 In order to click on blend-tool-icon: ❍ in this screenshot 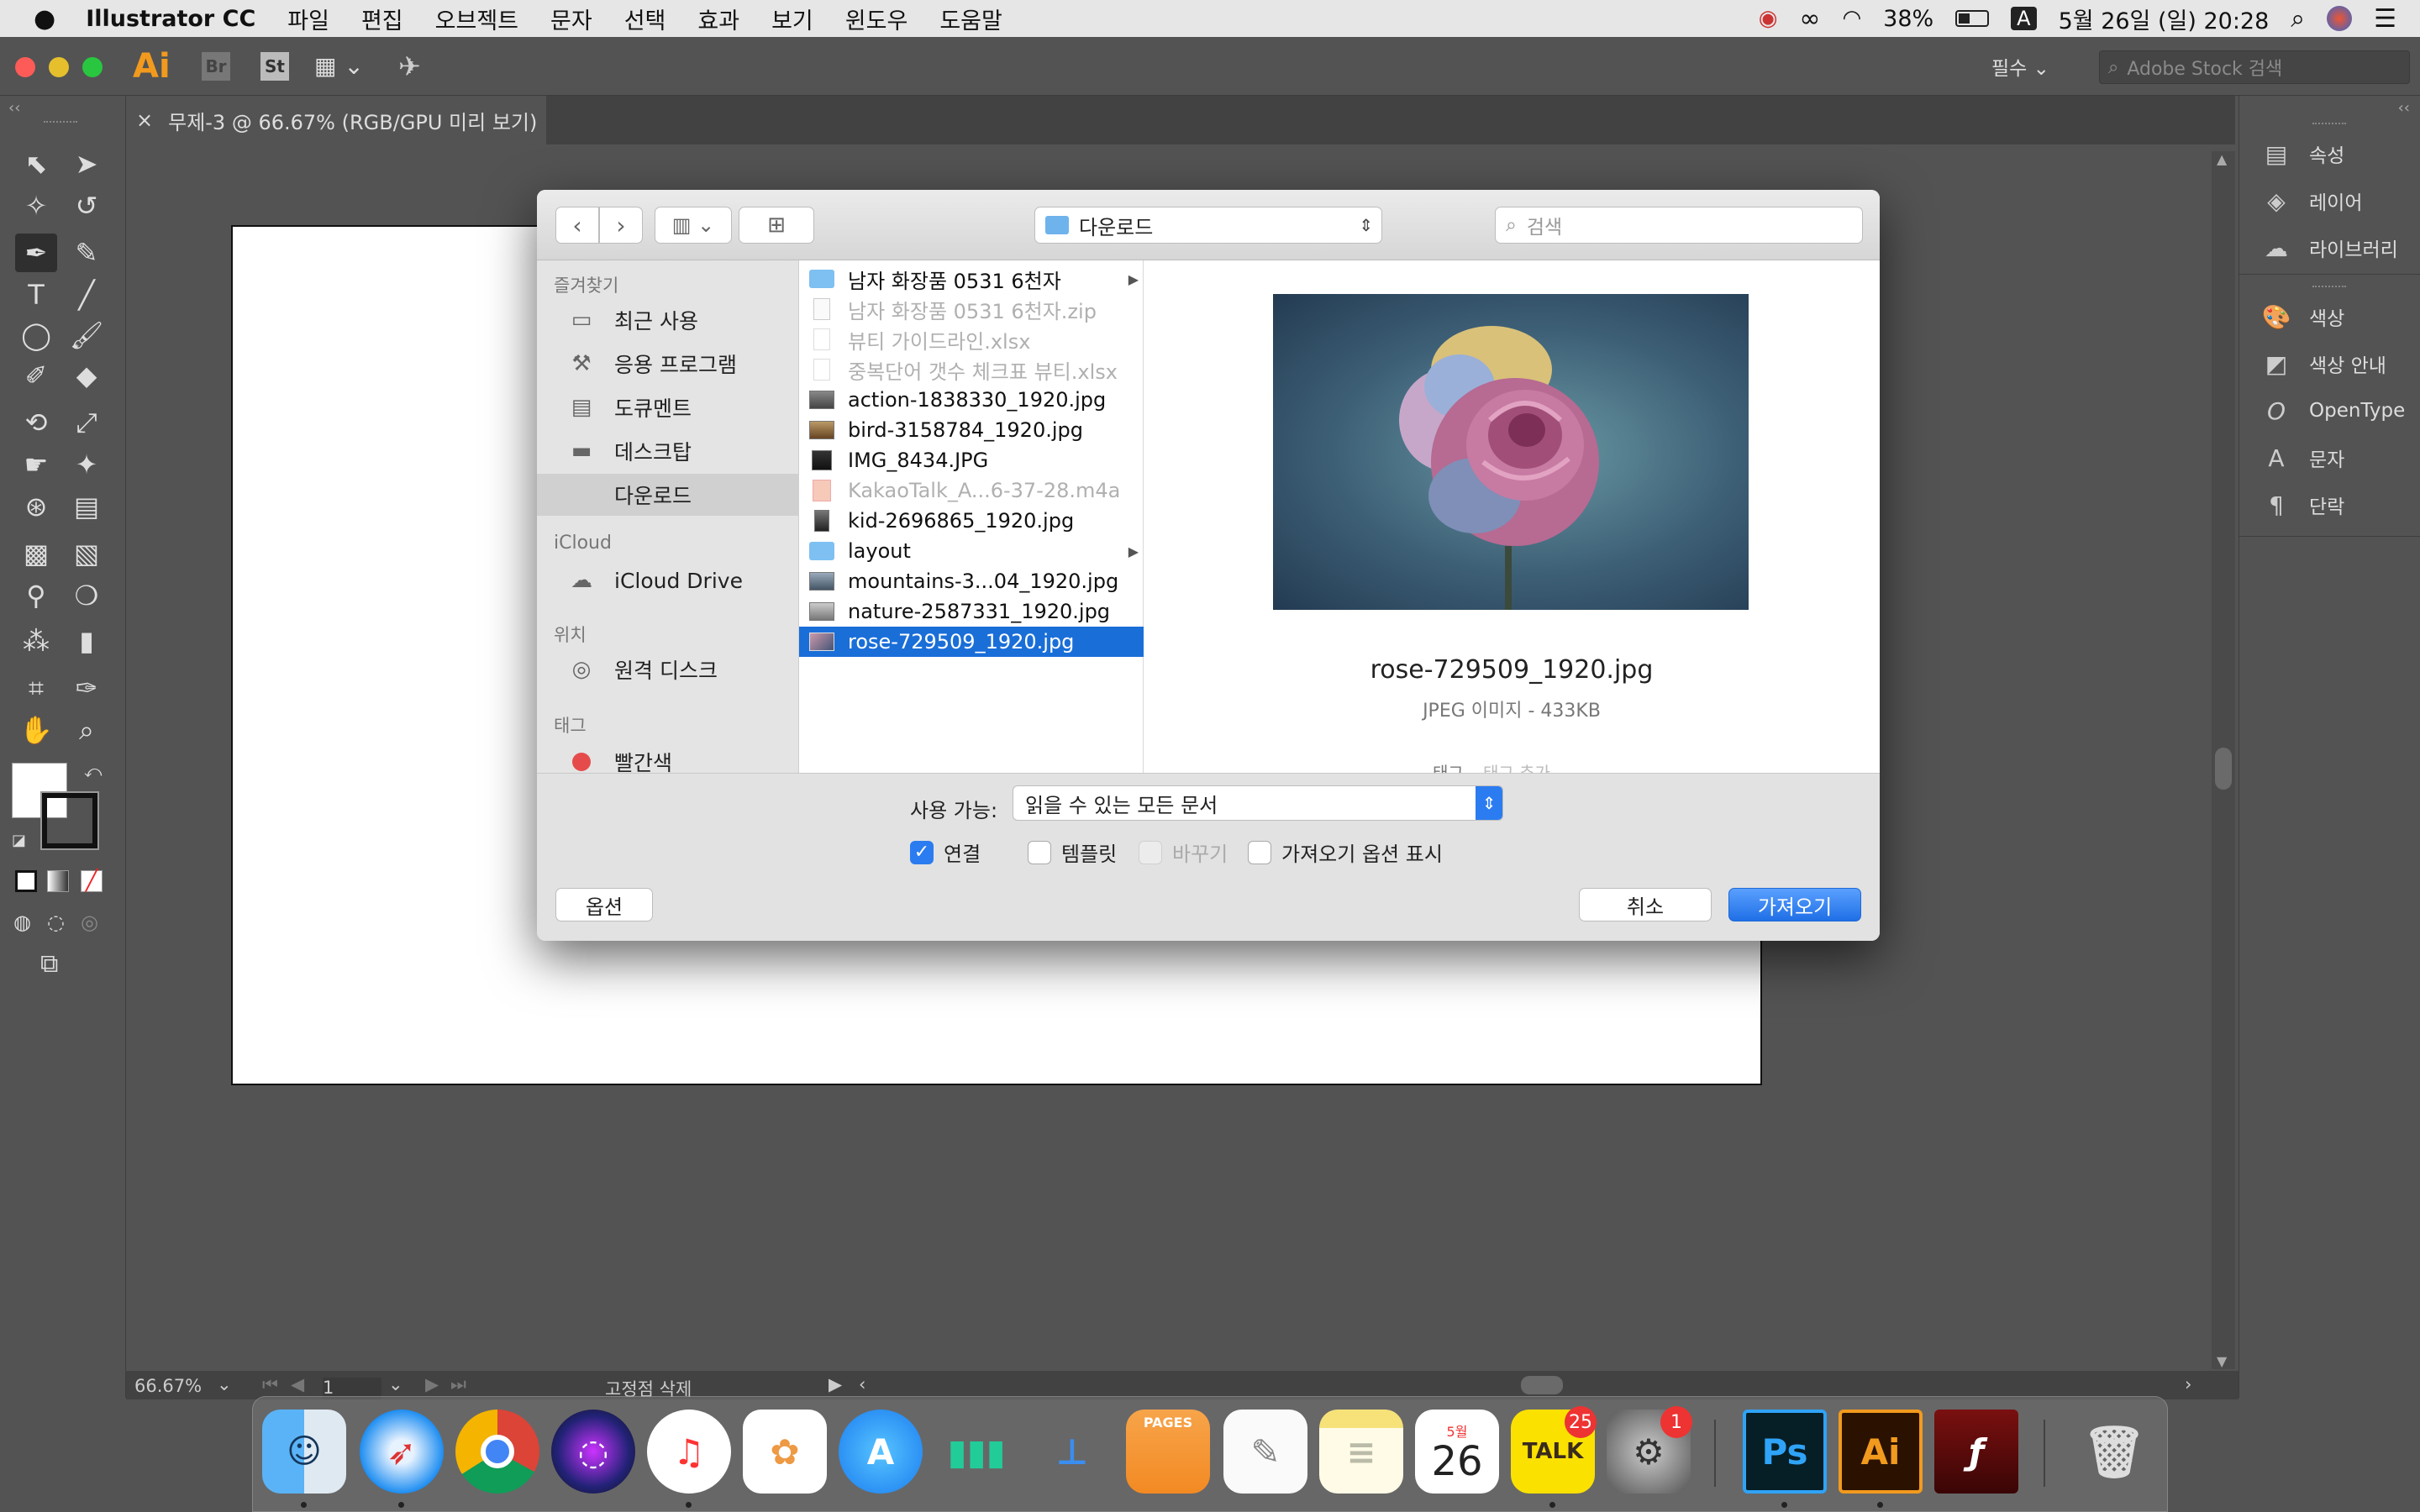, I will do `click(87, 595)`.